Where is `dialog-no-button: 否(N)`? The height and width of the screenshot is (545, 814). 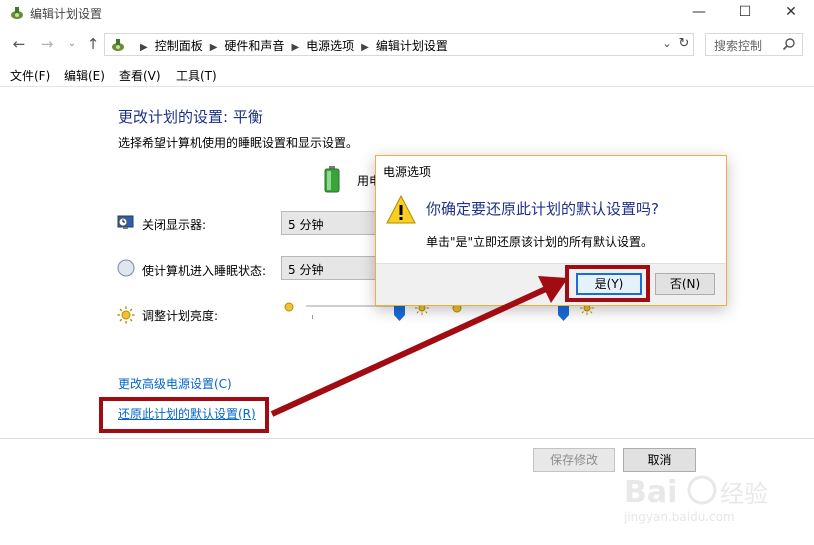
dialog-no-button: 否(N) is located at coordinates (685, 284).